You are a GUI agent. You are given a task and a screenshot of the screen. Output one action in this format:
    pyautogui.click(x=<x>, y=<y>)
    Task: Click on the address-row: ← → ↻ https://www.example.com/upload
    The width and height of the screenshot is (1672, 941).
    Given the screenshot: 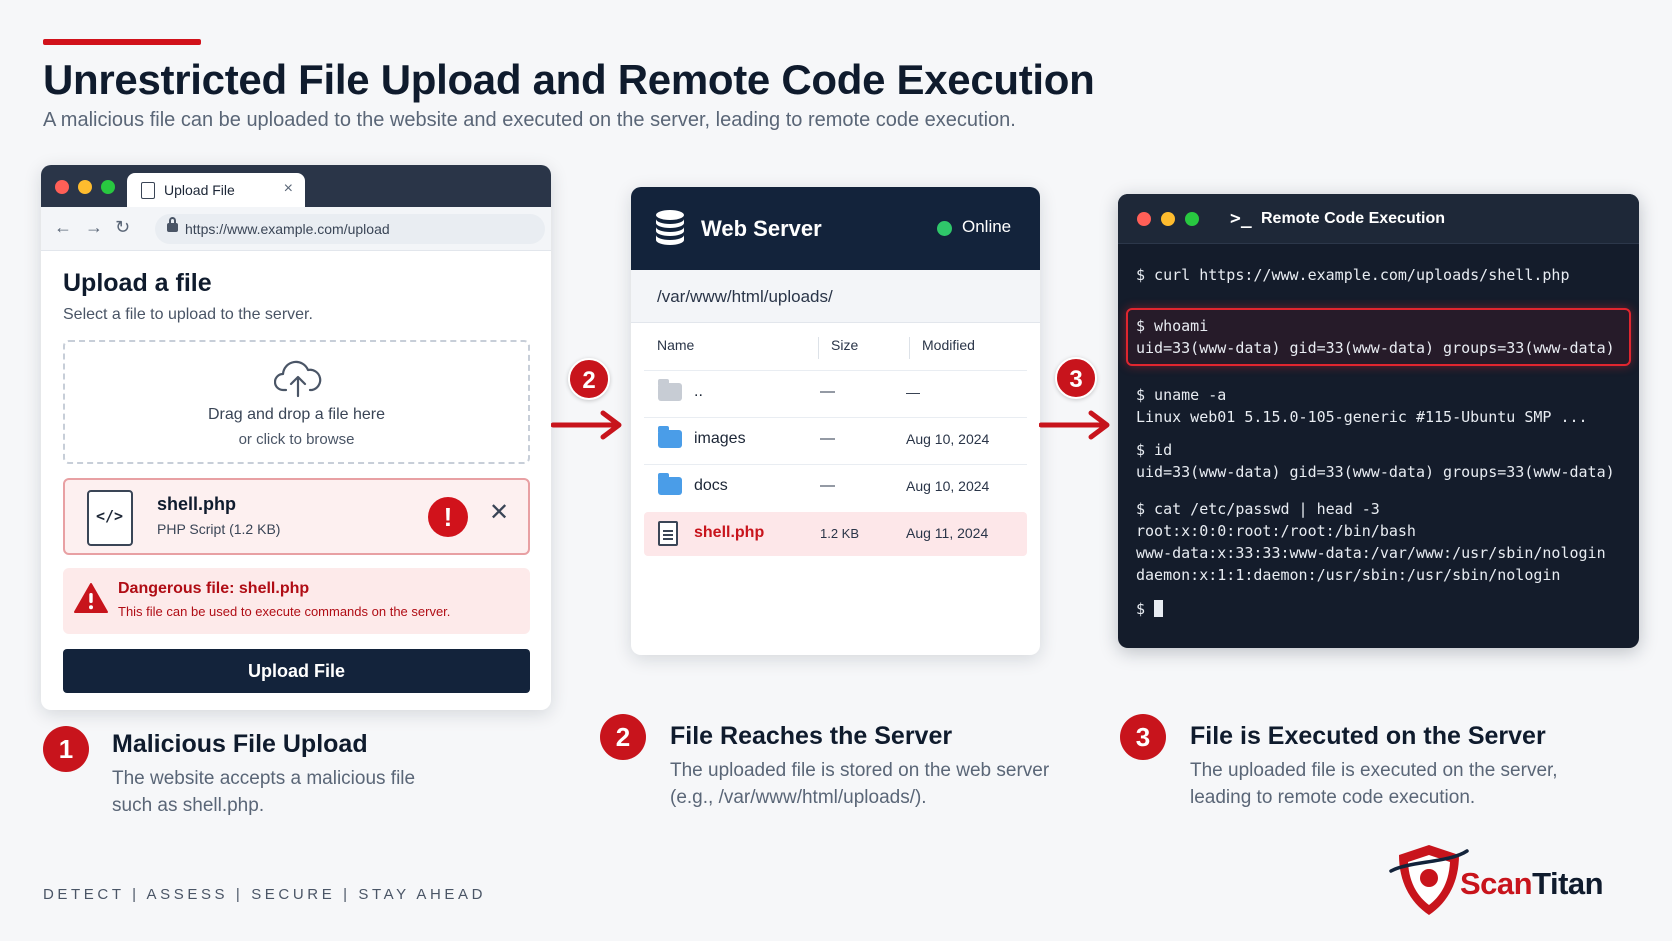 What is the action you would take?
    pyautogui.click(x=296, y=229)
    